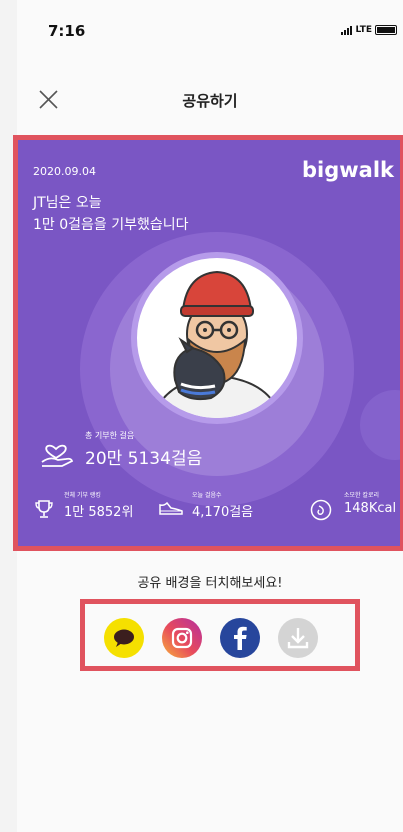 The image size is (403, 832). Describe the element at coordinates (67, 31) in the screenshot. I see `status-time: 7:16` at that location.